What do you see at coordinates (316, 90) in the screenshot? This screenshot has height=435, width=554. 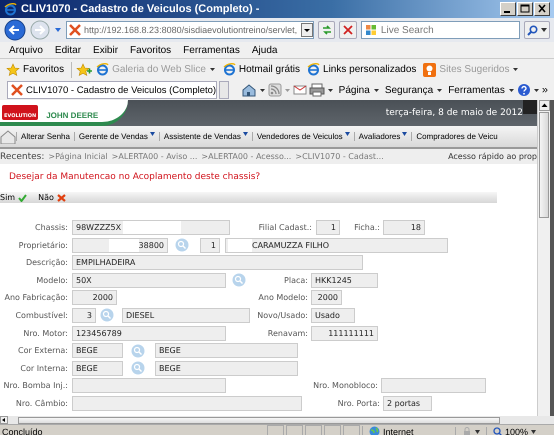 I see `print-icon` at bounding box center [316, 90].